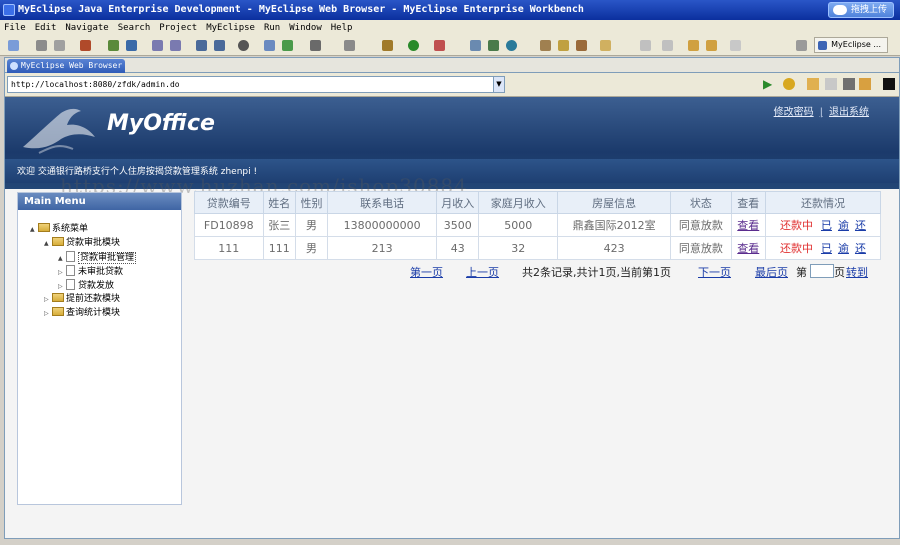 Image resolution: width=900 pixels, height=545 pixels. I want to click on prev-page-link: 上一页, so click(482, 272).